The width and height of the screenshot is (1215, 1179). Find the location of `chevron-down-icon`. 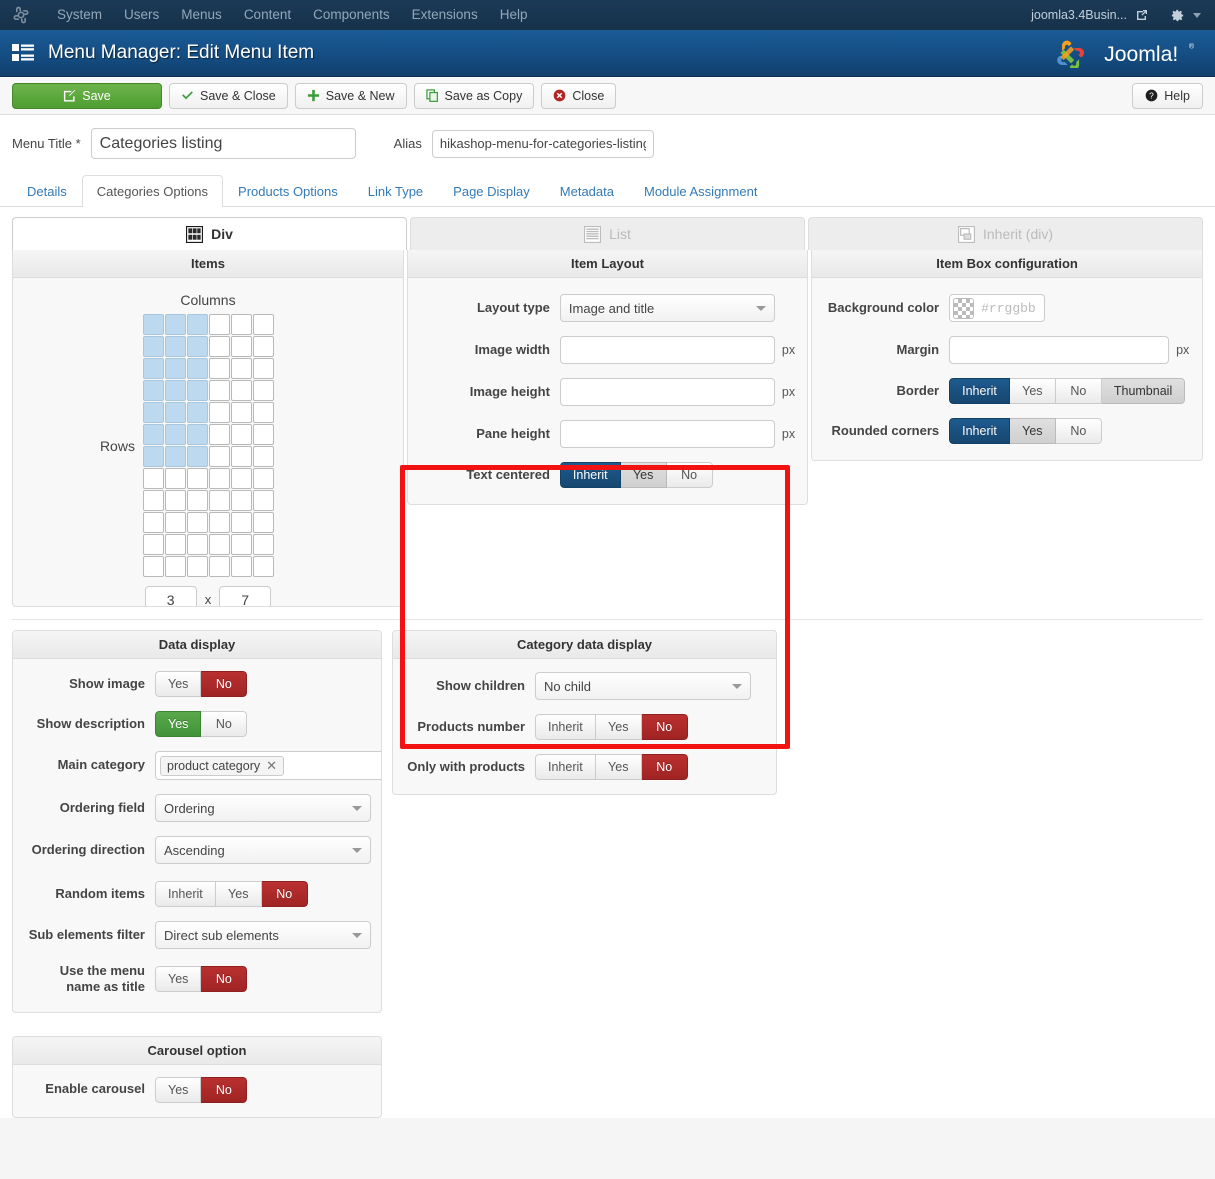

chevron-down-icon is located at coordinates (1197, 15).